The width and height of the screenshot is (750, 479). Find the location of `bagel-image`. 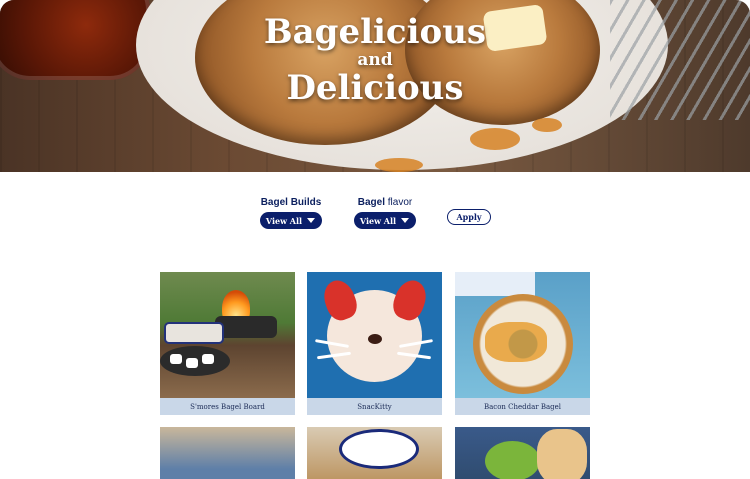

bagel-image is located at coordinates (562, 454).